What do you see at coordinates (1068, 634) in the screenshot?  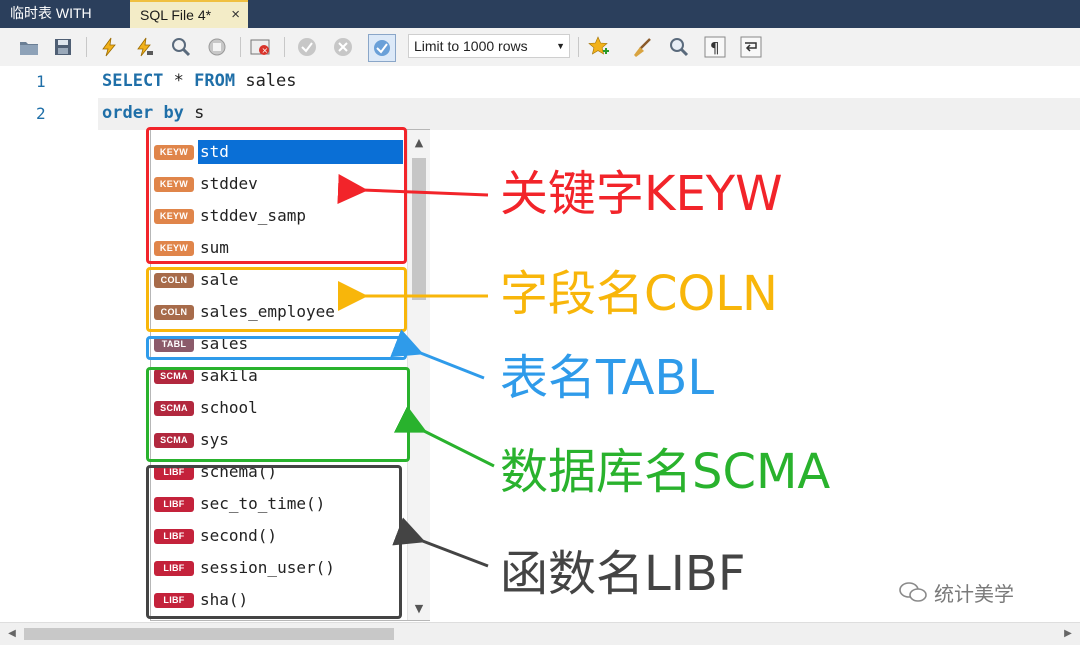 I see `chevron-right-icon: ▶` at bounding box center [1068, 634].